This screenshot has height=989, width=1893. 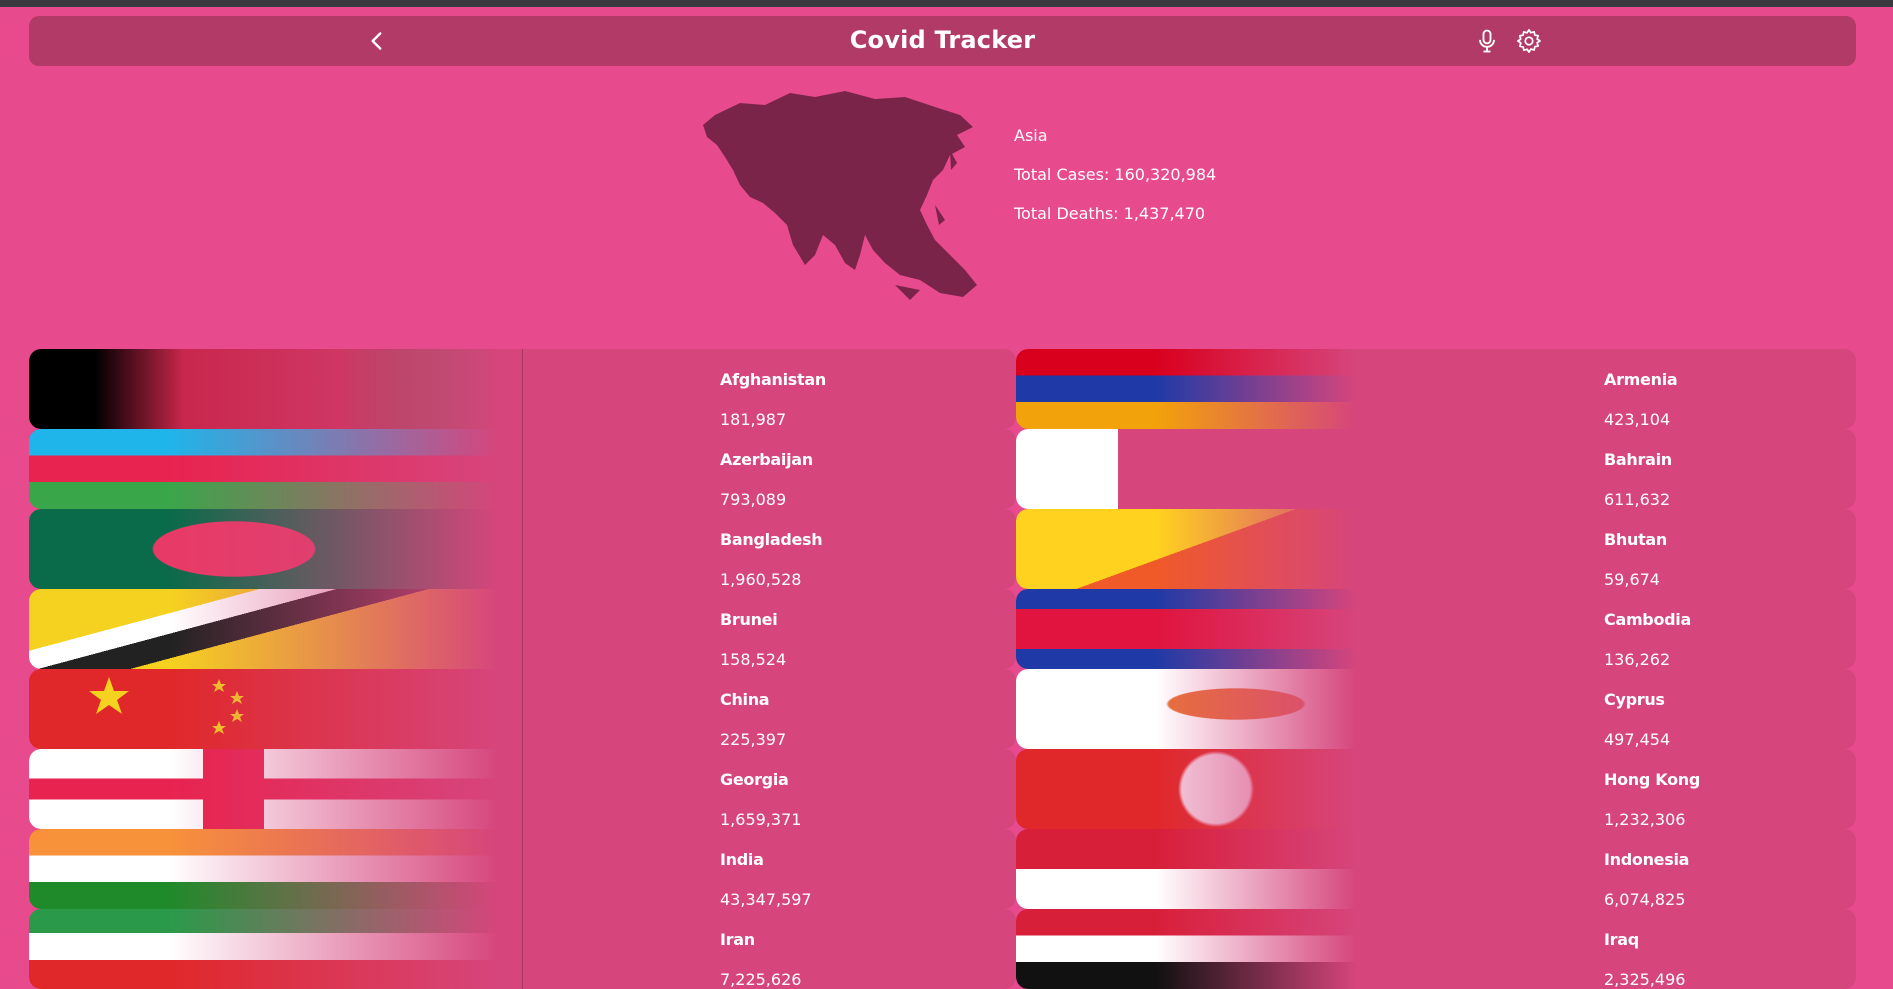 I want to click on country-name: Hong Kong, so click(x=1652, y=779).